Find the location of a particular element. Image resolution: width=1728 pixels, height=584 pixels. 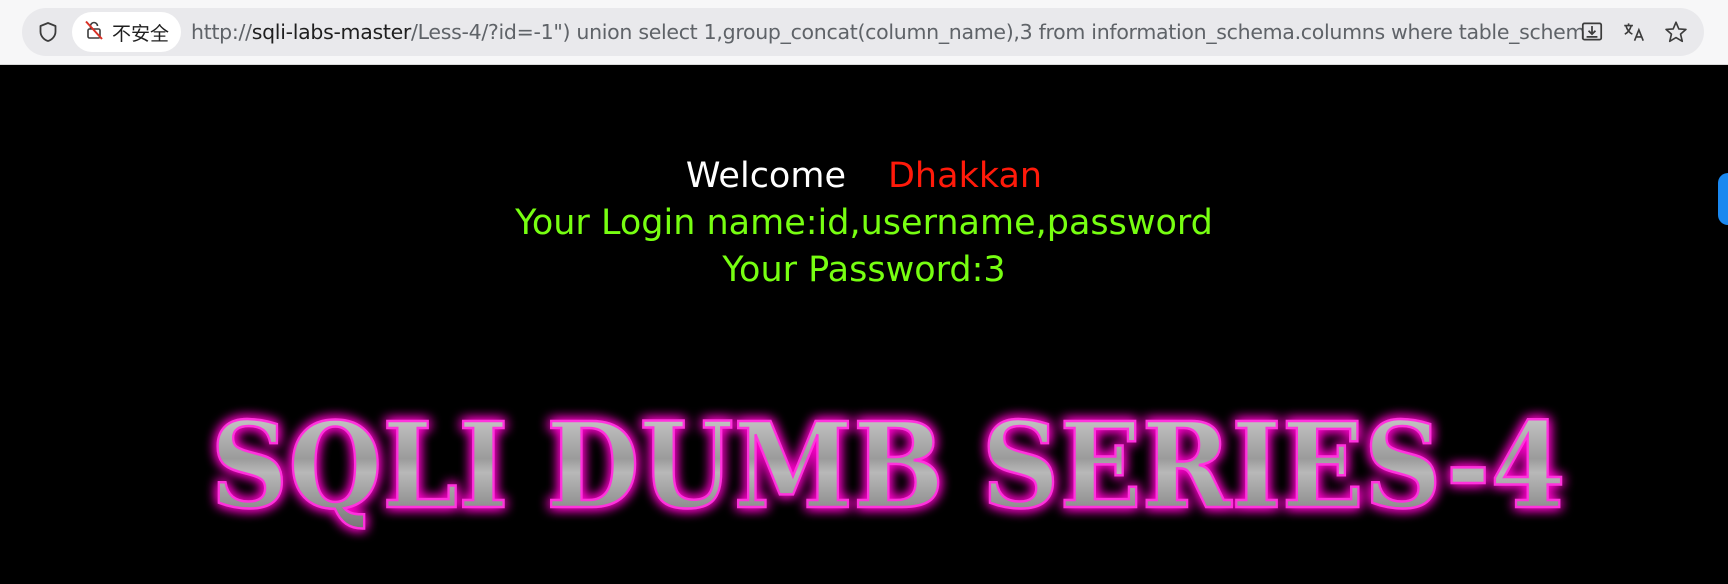

url-prefix: http:// is located at coordinates (221, 32).